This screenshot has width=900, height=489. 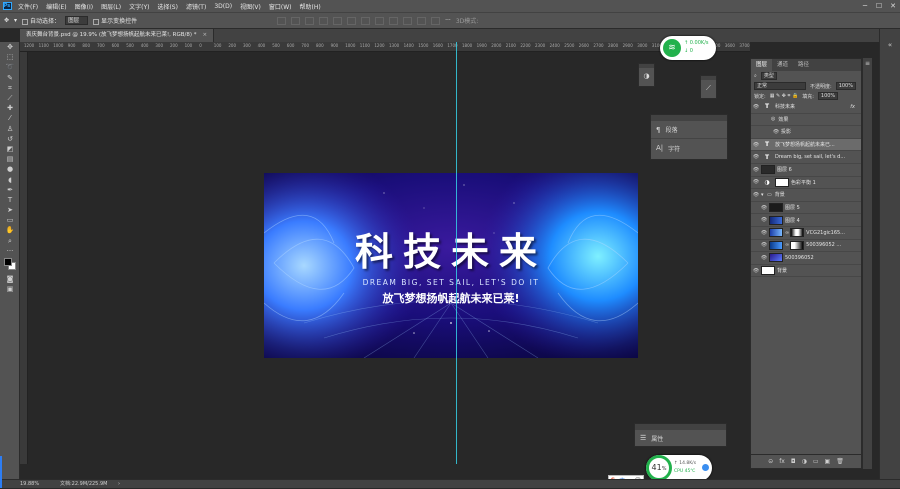 What do you see at coordinates (10, 108) in the screenshot?
I see `healing-brush-icon: ✚` at bounding box center [10, 108].